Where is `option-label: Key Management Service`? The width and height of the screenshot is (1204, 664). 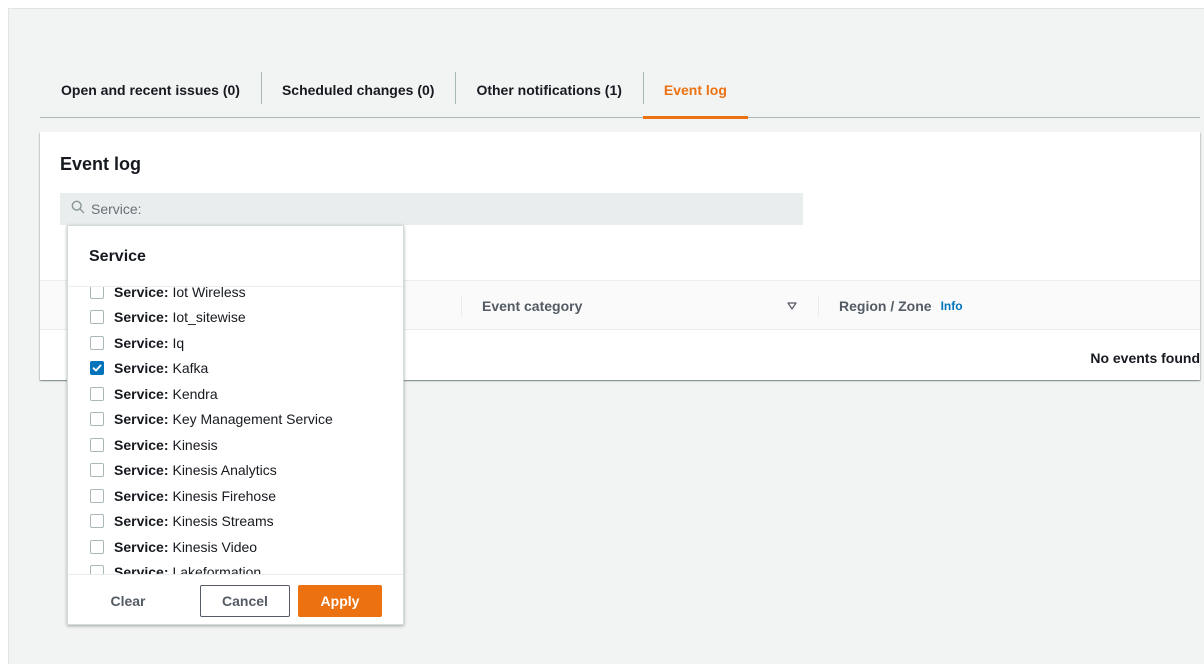 option-label: Key Management Service is located at coordinates (252, 419).